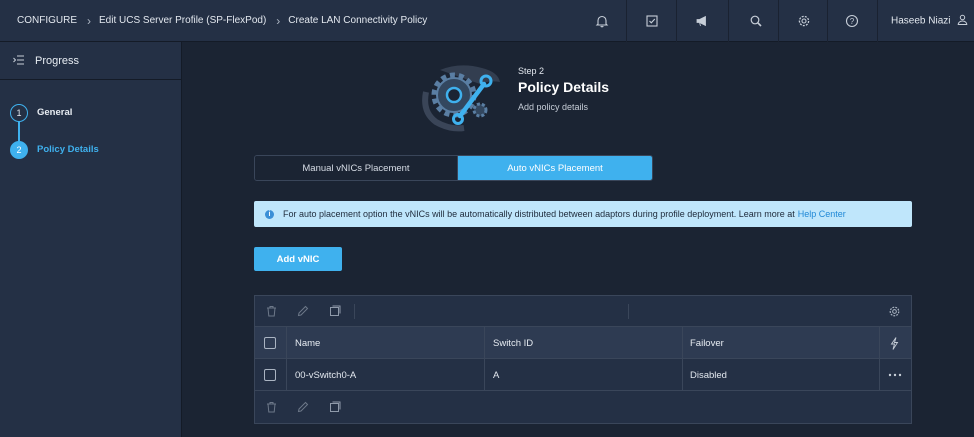 This screenshot has height=437, width=974. Describe the element at coordinates (822, 214) in the screenshot. I see `help-center-link: Help Center` at that location.